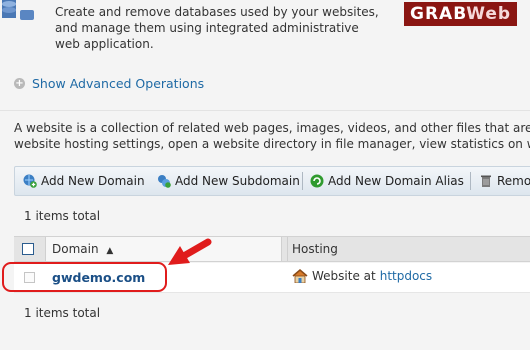 Image resolution: width=530 pixels, height=350 pixels. Describe the element at coordinates (287, 249) in the screenshot. I see `column-divider` at that location.